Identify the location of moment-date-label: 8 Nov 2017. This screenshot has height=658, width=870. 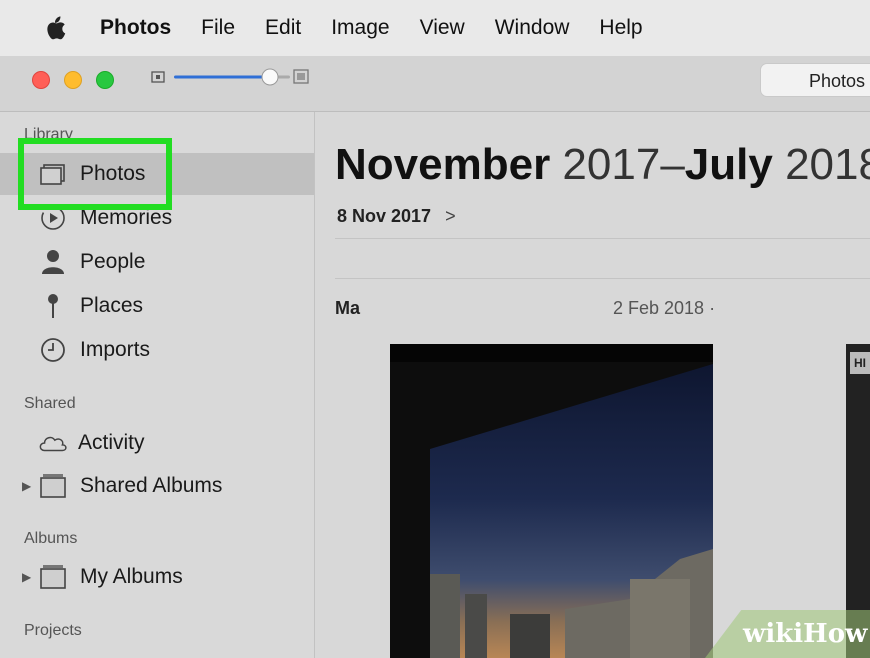
(384, 216).